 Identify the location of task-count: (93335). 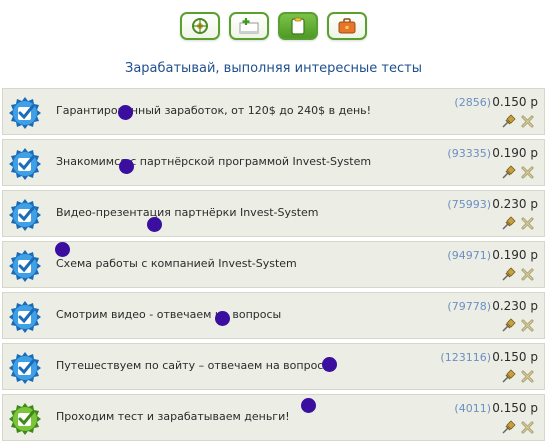
(469, 153).